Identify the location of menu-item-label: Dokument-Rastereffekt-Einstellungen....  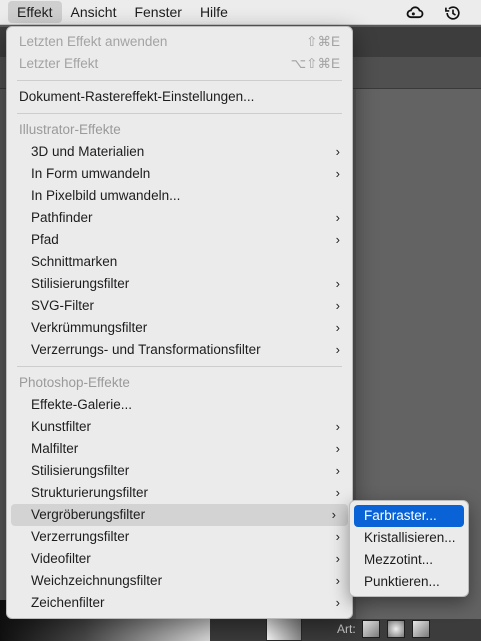
(137, 96).